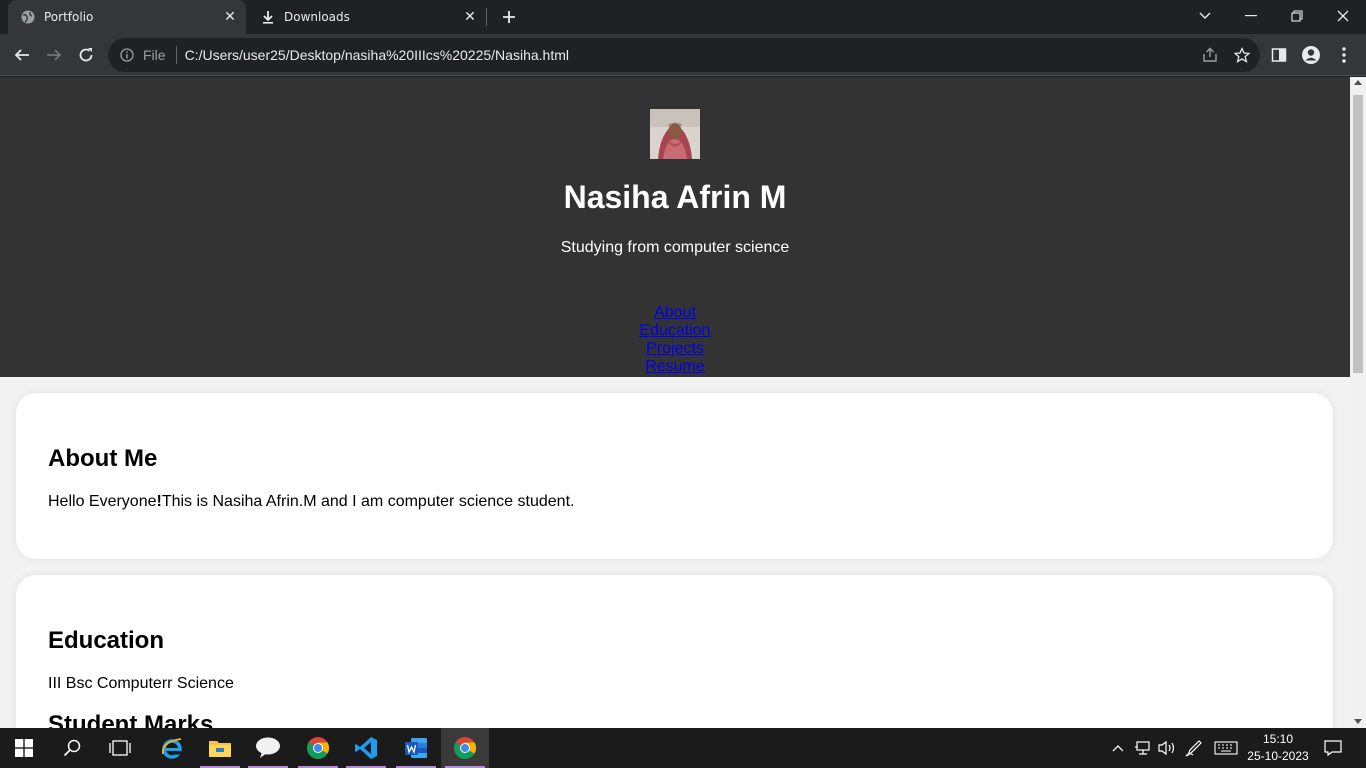 The height and width of the screenshot is (768, 1366). What do you see at coordinates (1194, 748) in the screenshot?
I see `pen-workspace-icon` at bounding box center [1194, 748].